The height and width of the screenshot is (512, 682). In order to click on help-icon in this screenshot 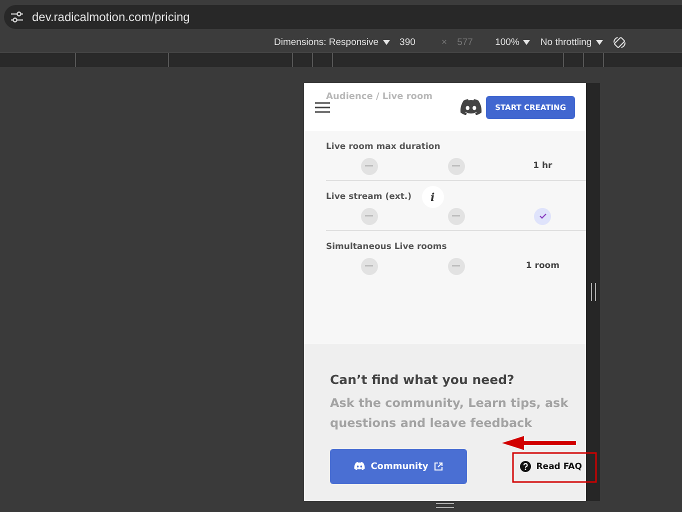, I will do `click(526, 466)`.